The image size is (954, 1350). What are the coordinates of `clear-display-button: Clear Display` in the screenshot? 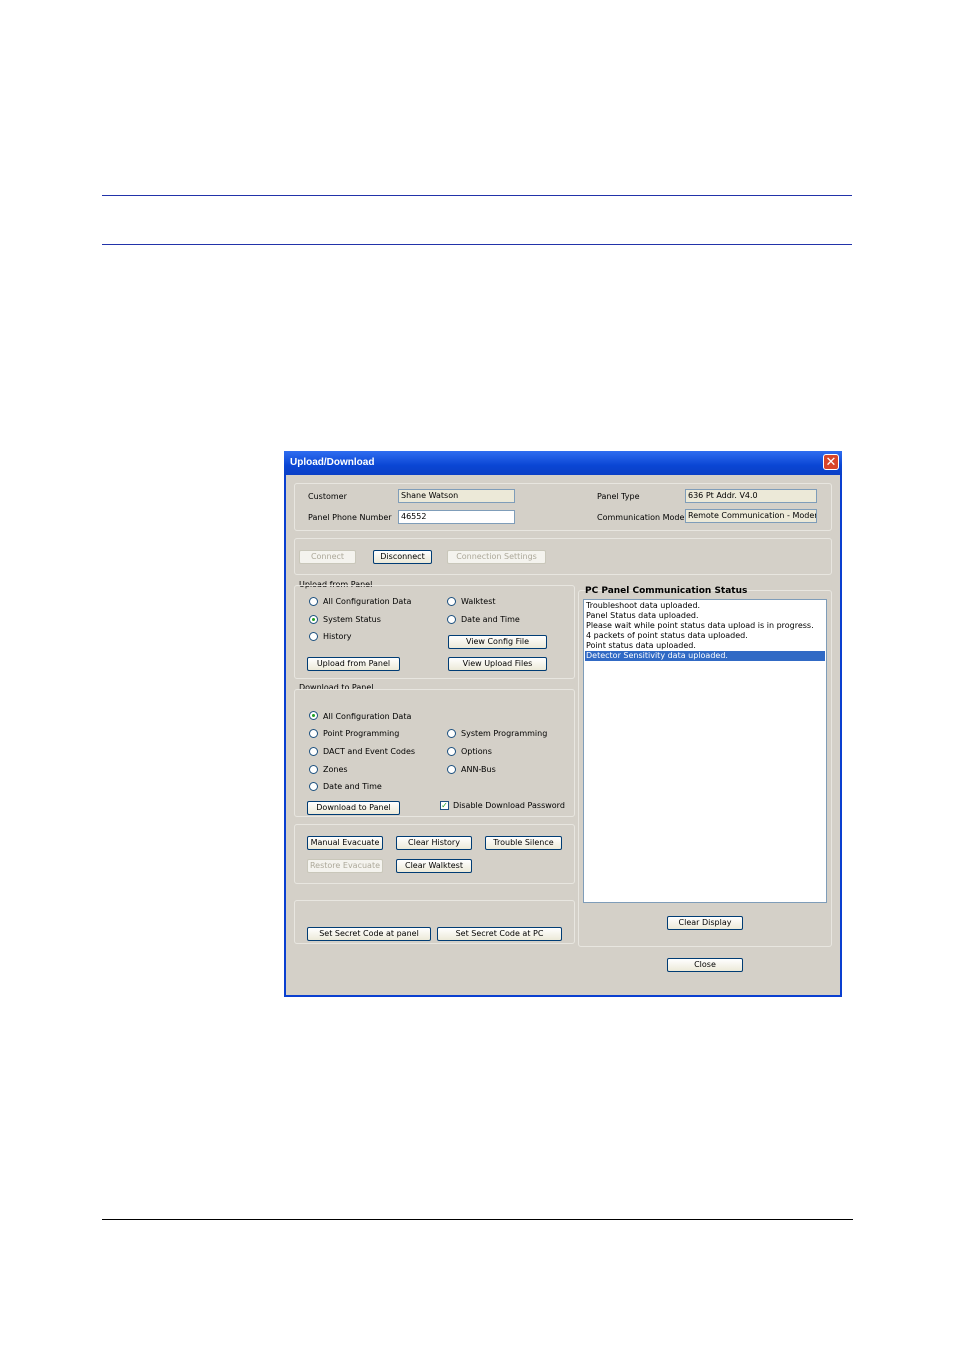 It's located at (705, 923).